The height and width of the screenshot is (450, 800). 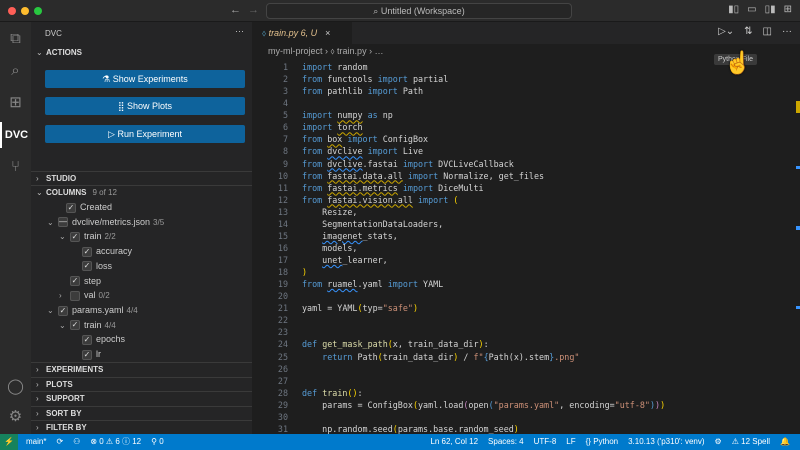 I want to click on code-line: 4, so click(x=526, y=103).